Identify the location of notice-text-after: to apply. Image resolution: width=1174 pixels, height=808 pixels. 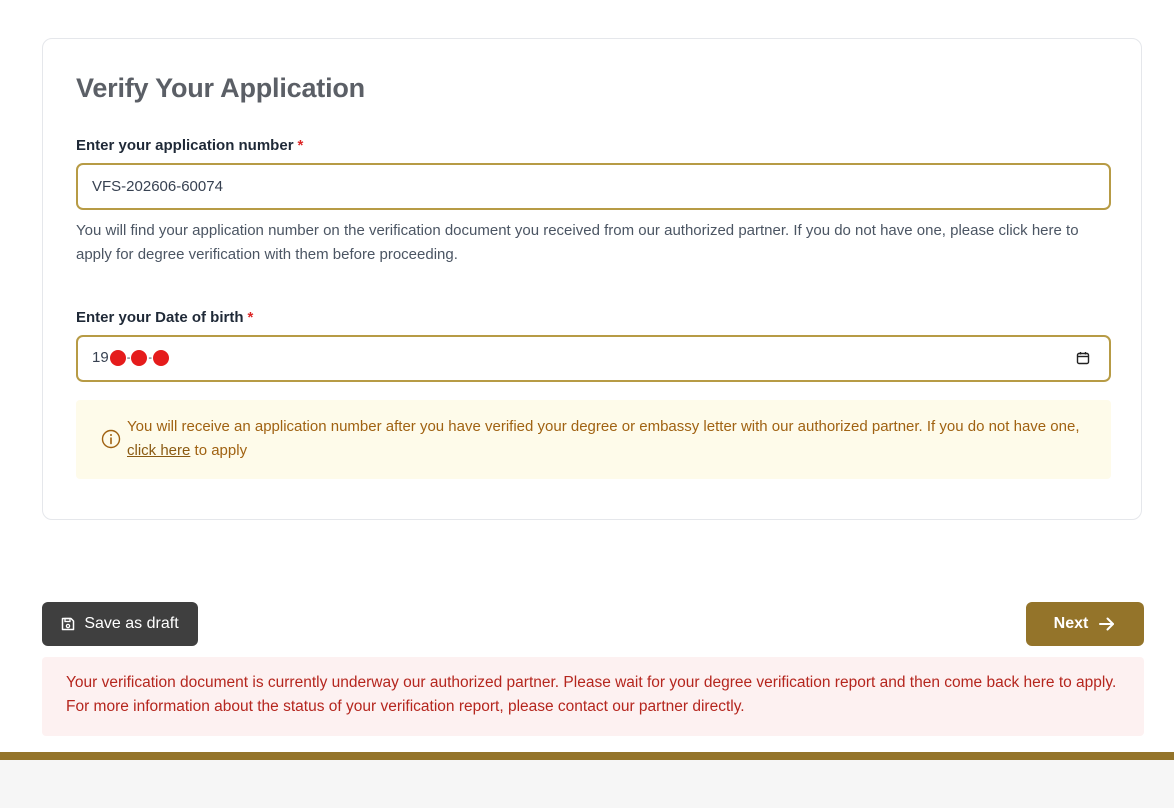
(219, 450).